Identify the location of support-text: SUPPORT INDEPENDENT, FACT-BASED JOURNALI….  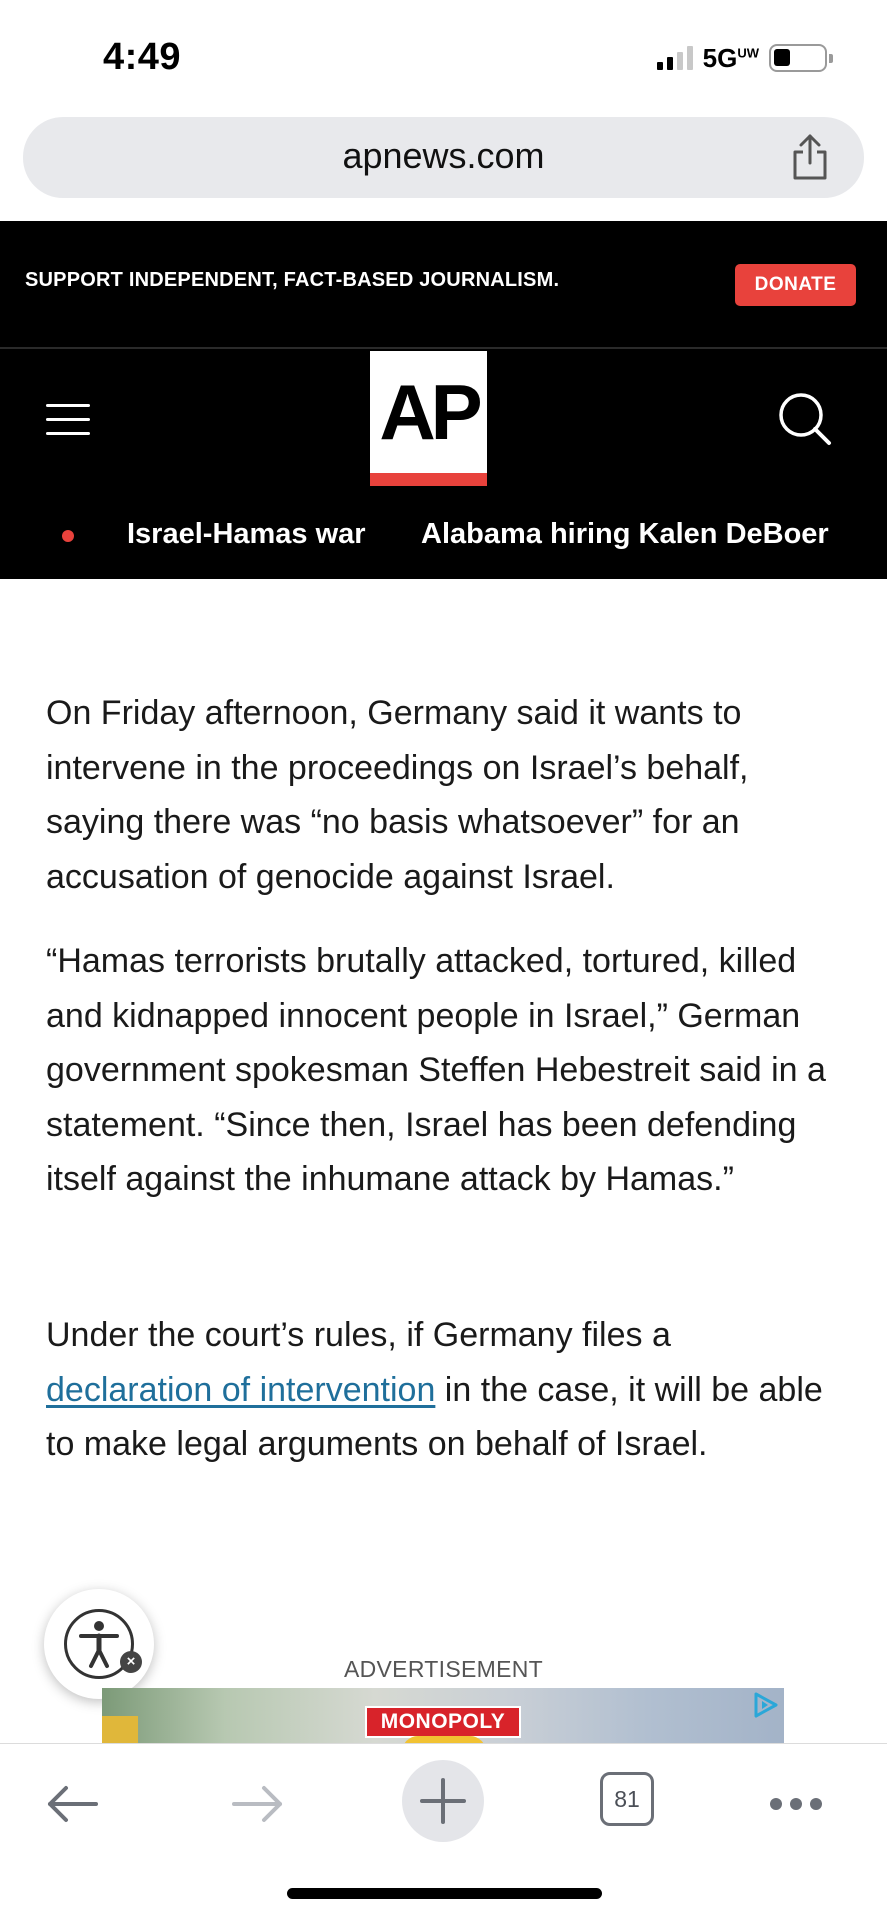
(292, 280).